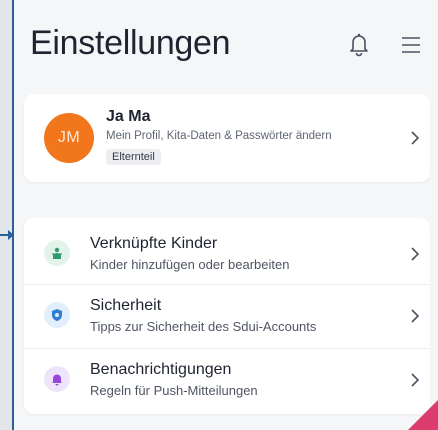 This screenshot has height=430, width=438. Describe the element at coordinates (411, 45) in the screenshot. I see `menu-icon` at that location.